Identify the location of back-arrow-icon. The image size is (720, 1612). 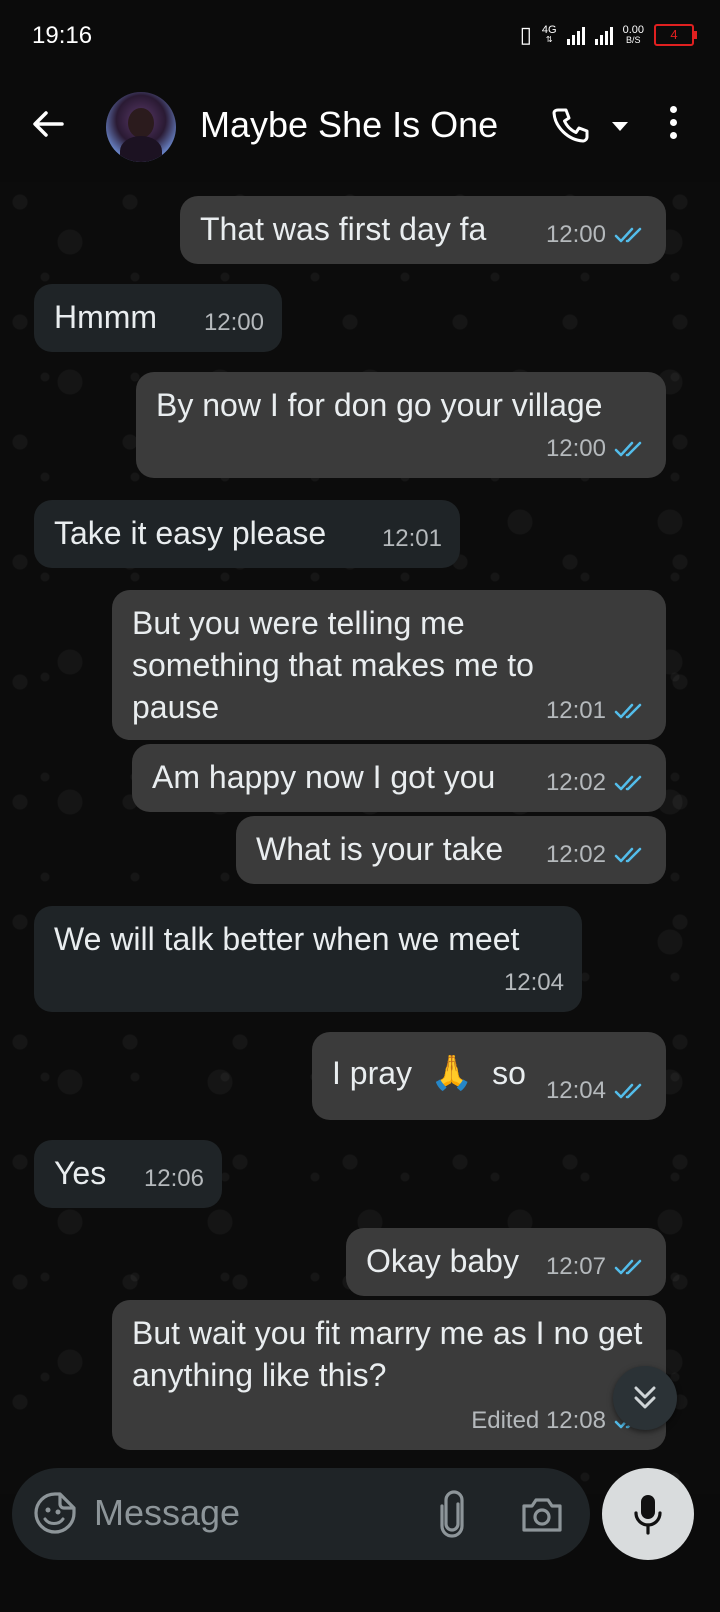
(48, 124).